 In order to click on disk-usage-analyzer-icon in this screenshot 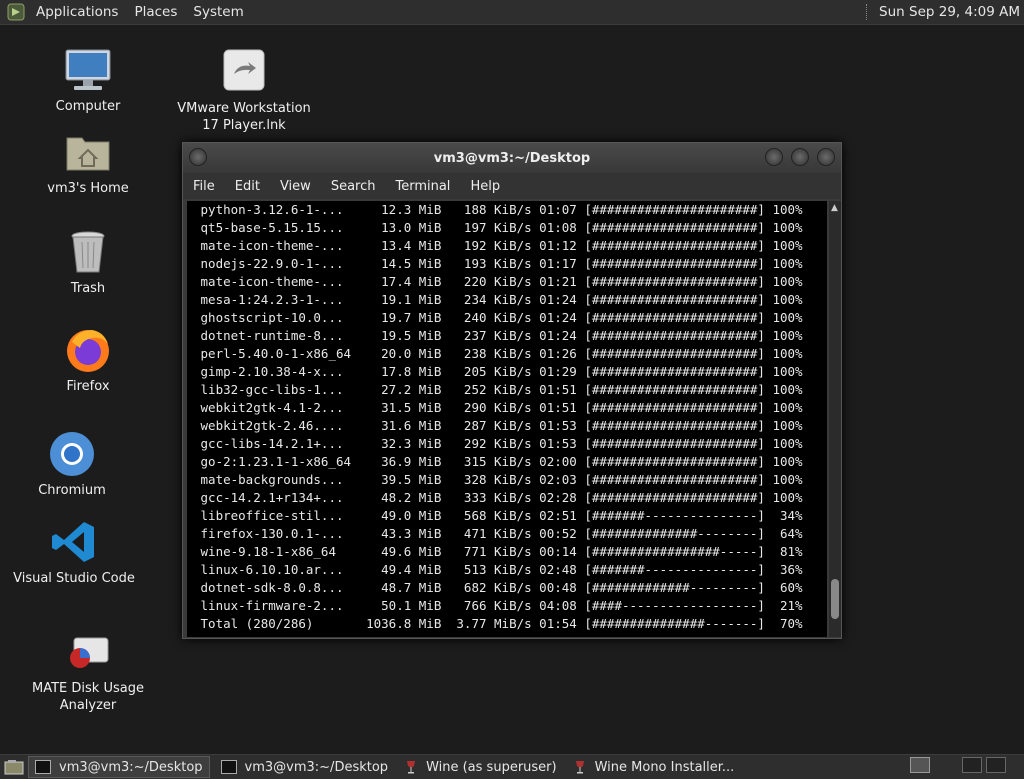, I will do `click(88, 652)`.